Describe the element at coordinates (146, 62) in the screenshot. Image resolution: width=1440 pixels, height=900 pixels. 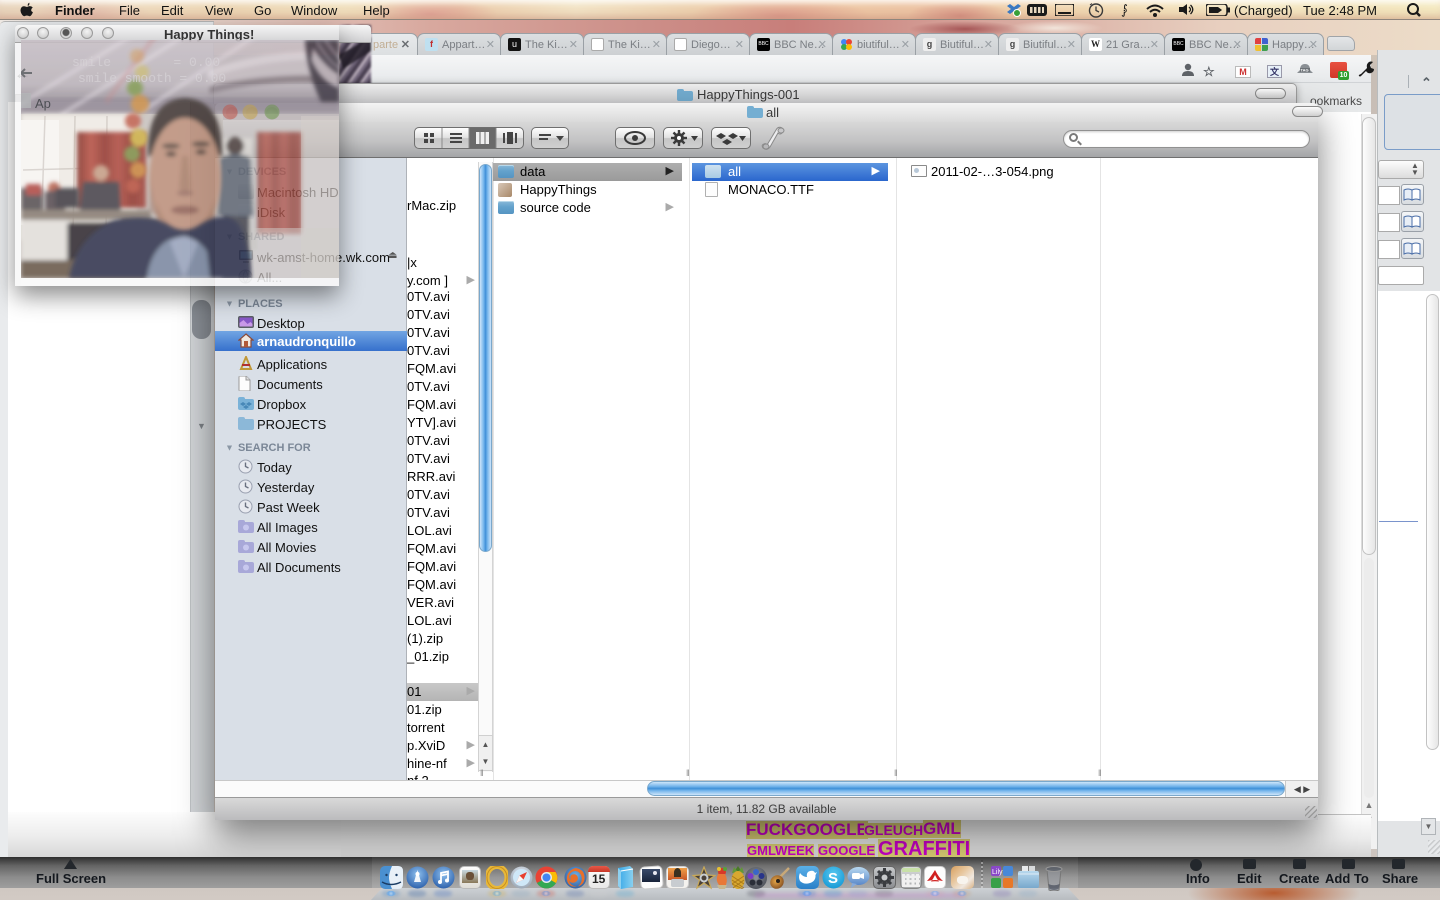
I see `svg-text: smile = 0.00` at that location.